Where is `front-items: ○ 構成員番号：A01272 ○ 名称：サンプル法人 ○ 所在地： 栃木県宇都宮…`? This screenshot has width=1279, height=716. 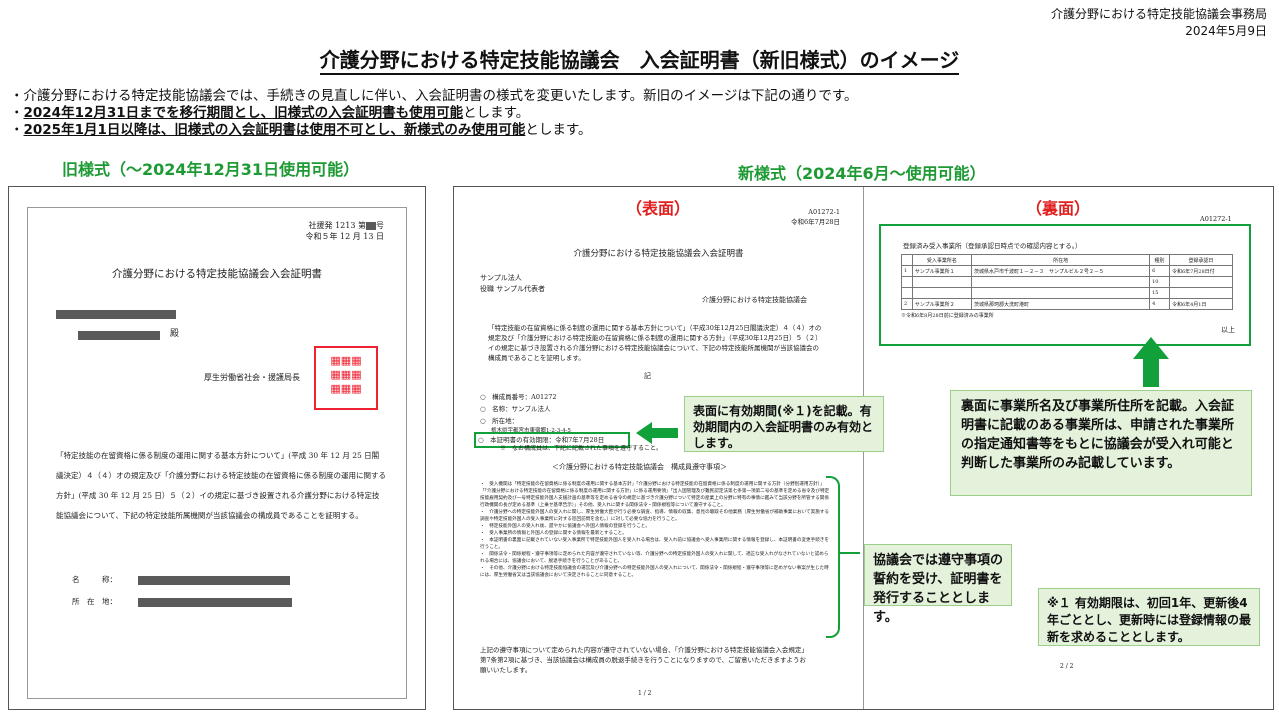 front-items: ○ 構成員番号：A01272 ○ 名称：サンプル法人 ○ 所在地： 栃木県宇都宮… is located at coordinates (525, 413).